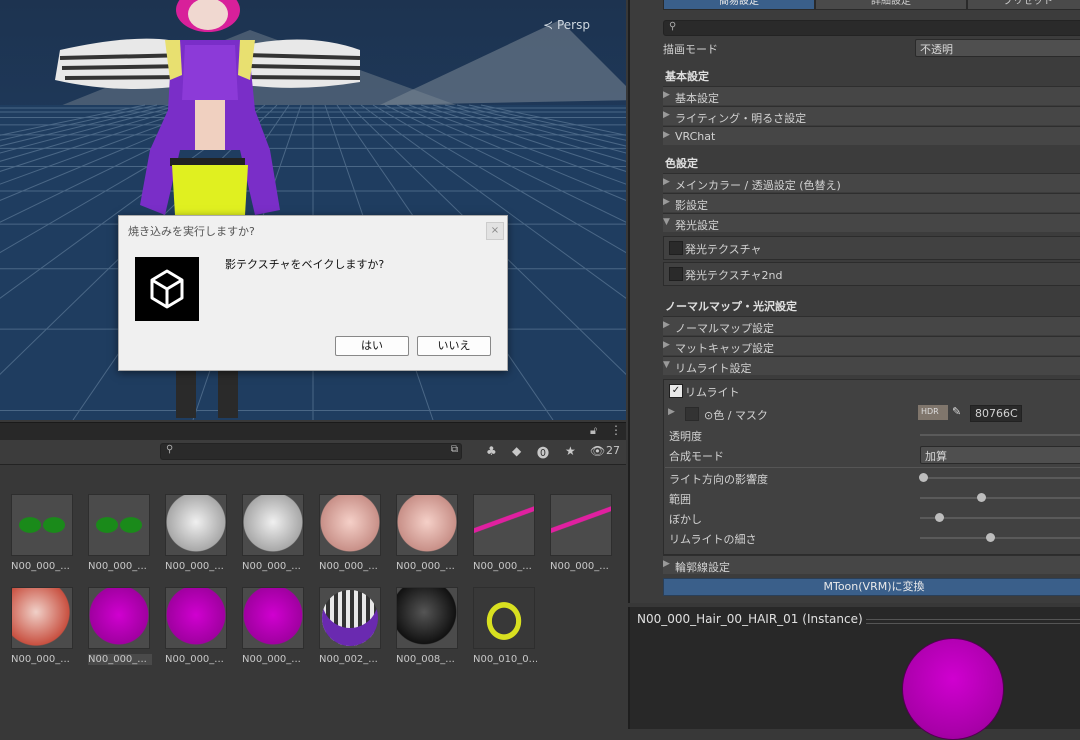 This screenshot has height=740, width=1080. What do you see at coordinates (697, 98) in the screenshot?
I see `foldout-label: 基本設定` at bounding box center [697, 98].